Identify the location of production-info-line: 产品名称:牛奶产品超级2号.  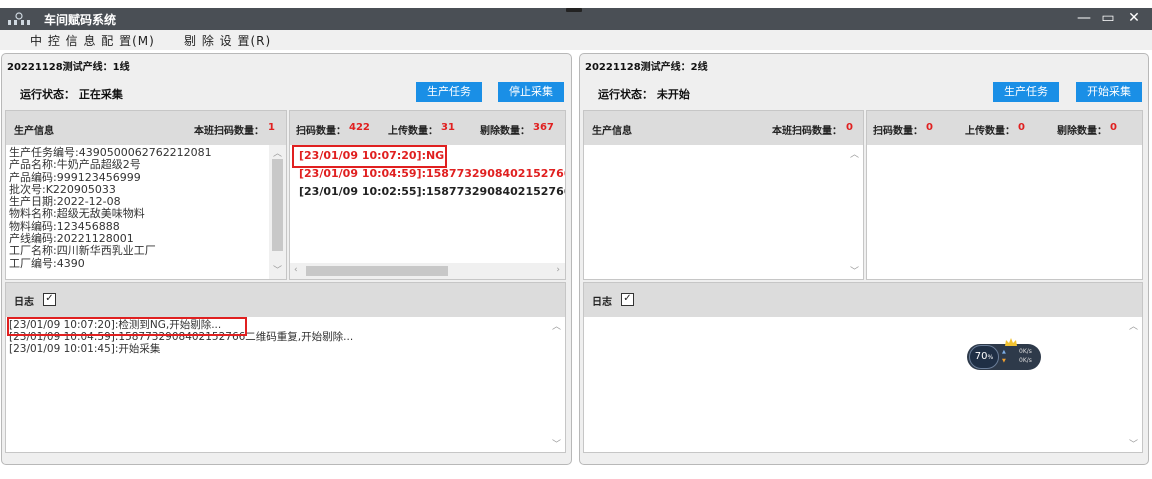
(75, 165).